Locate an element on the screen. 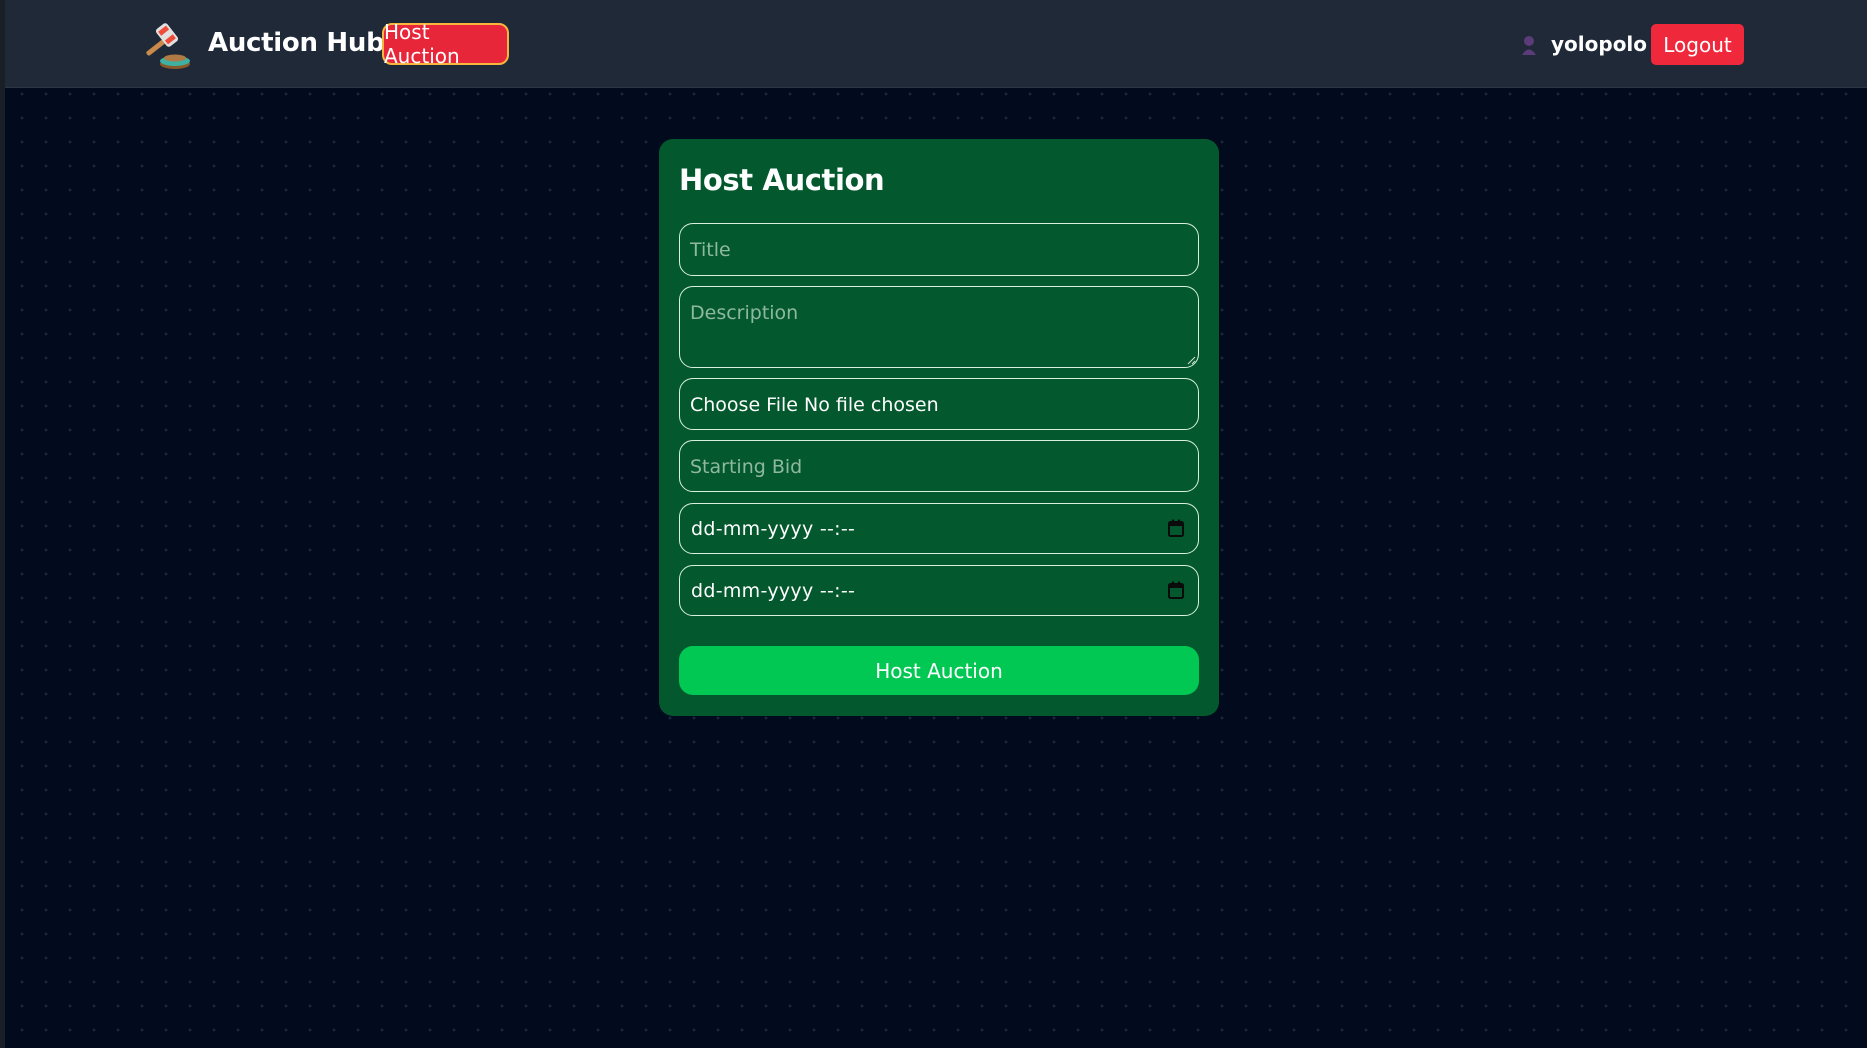 The width and height of the screenshot is (1867, 1048). brand-title: Auction Hub is located at coordinates (296, 43).